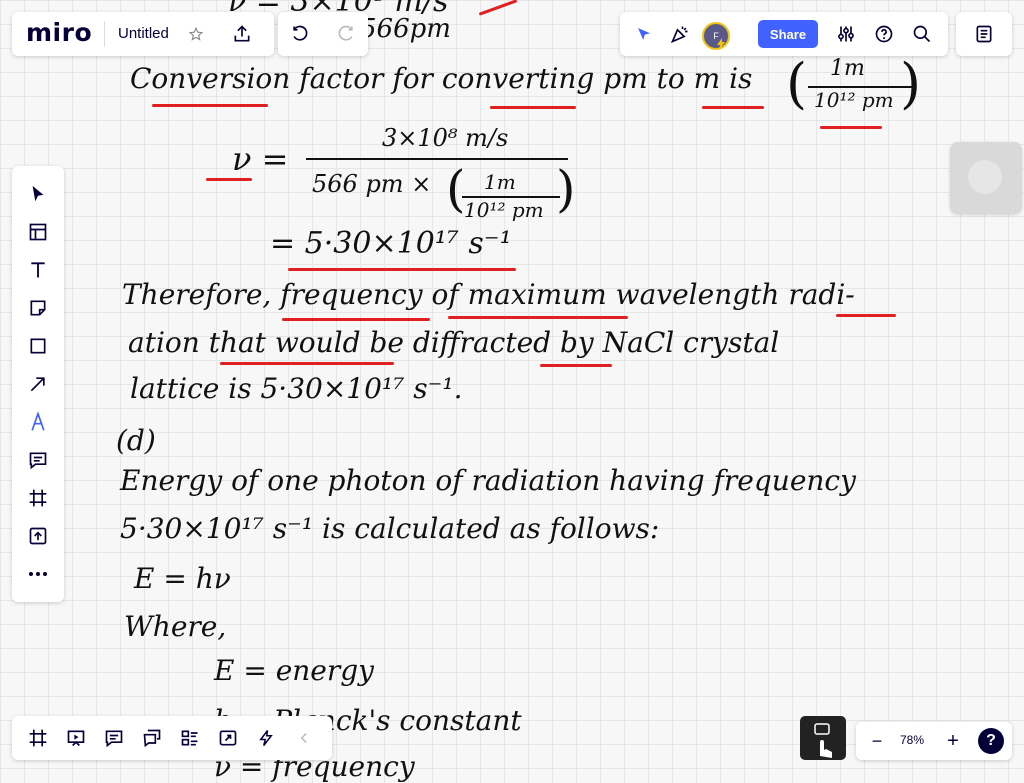  I want to click on upload-icon, so click(38, 536).